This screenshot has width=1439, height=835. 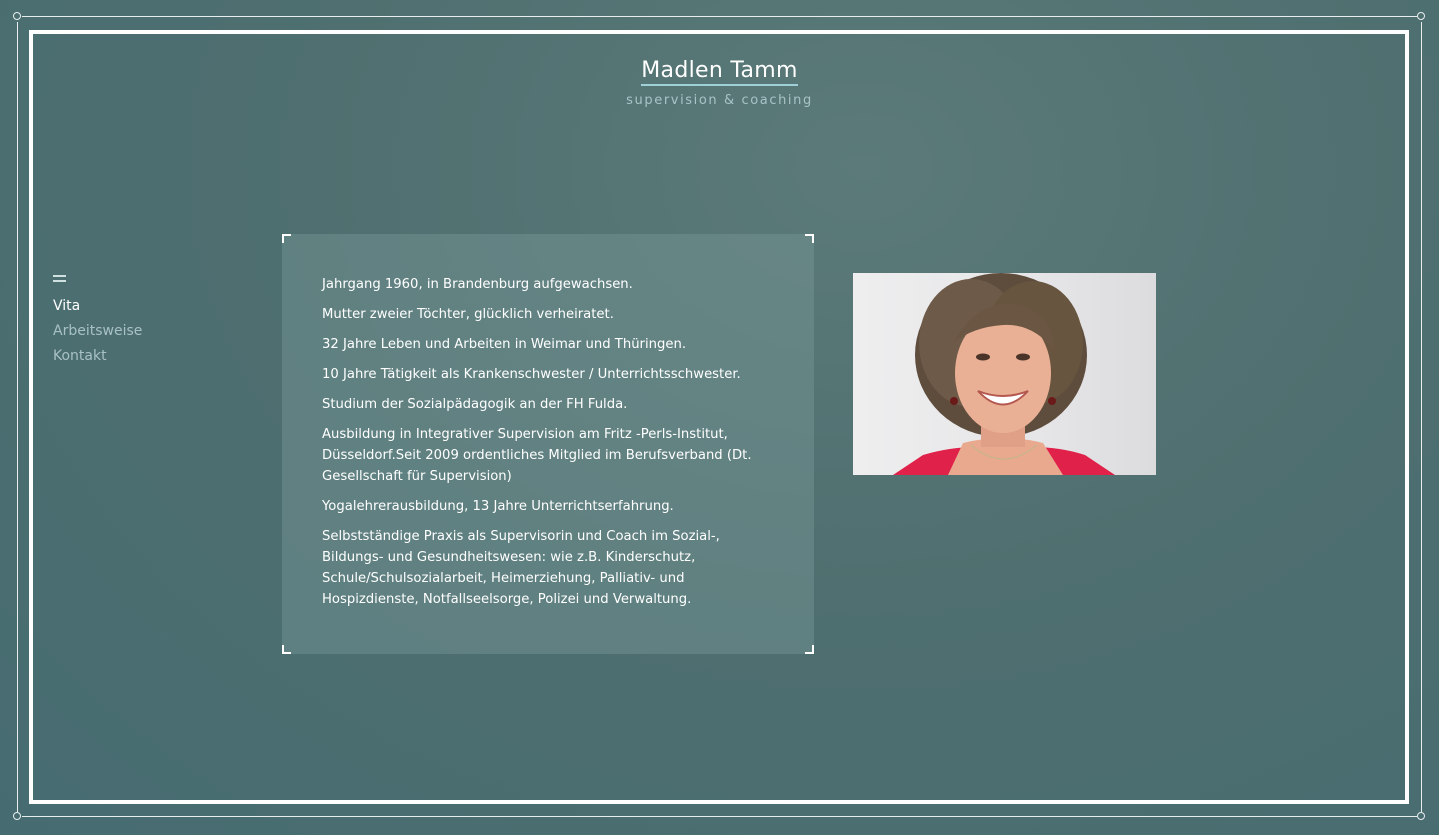 I want to click on portrait-photo, so click(x=1004, y=374).